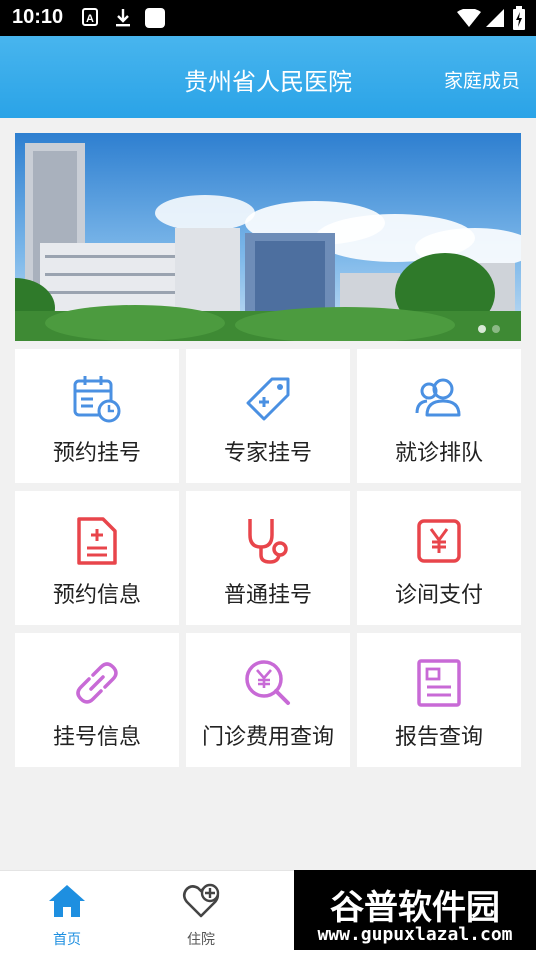 This screenshot has width=536, height=954. What do you see at coordinates (438, 453) in the screenshot?
I see `menu-tile-label: 就诊排队` at bounding box center [438, 453].